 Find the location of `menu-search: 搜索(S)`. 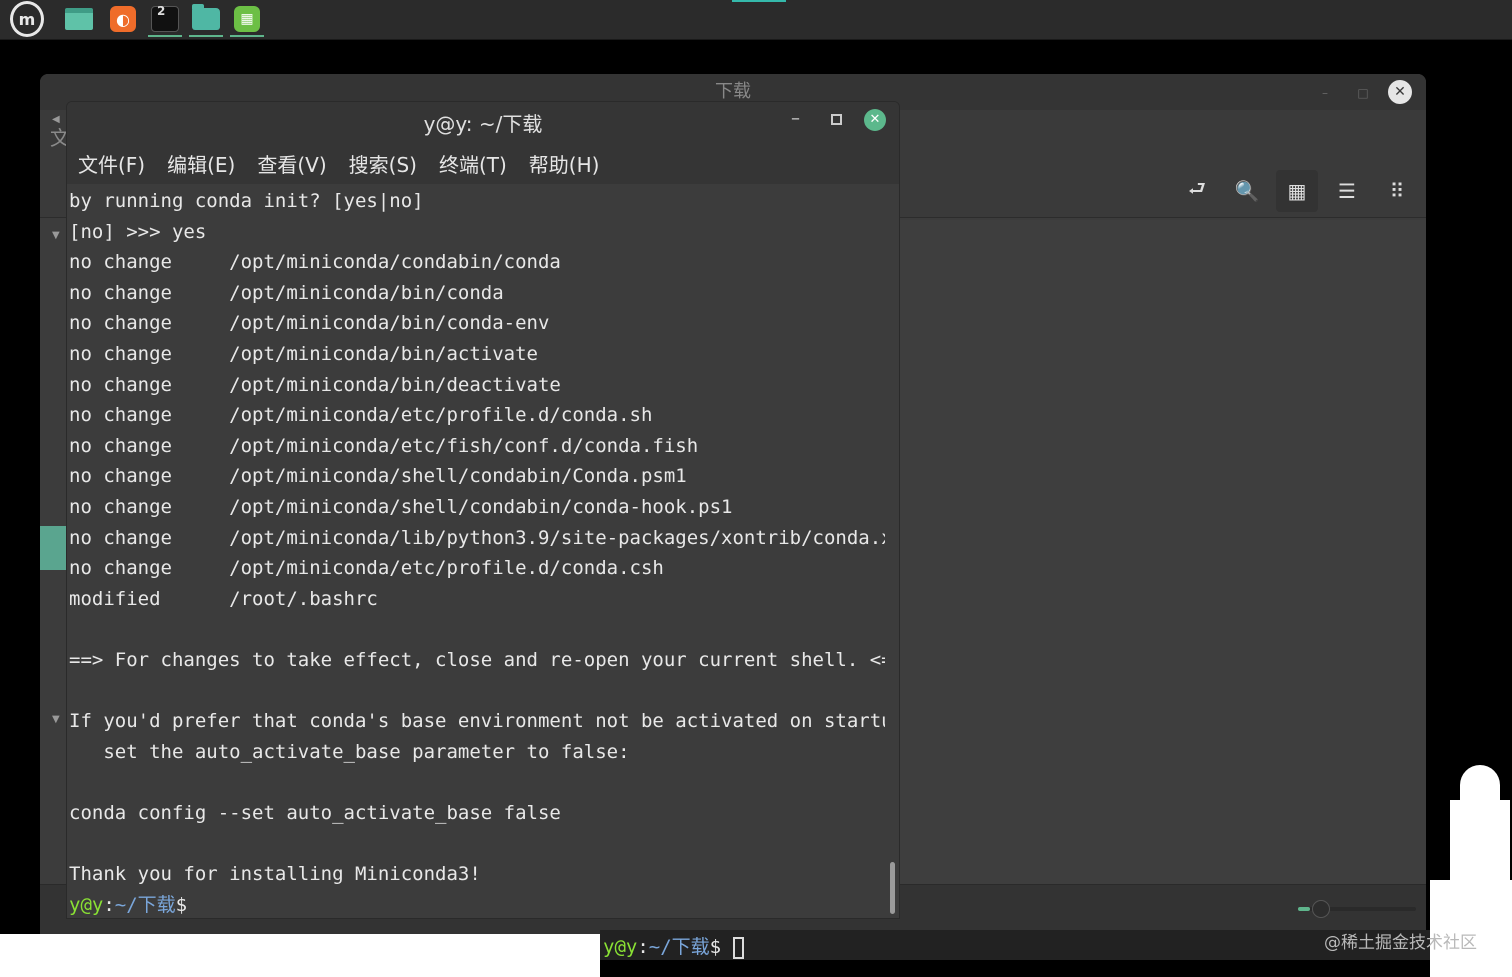

menu-search: 搜索(S) is located at coordinates (383, 165).